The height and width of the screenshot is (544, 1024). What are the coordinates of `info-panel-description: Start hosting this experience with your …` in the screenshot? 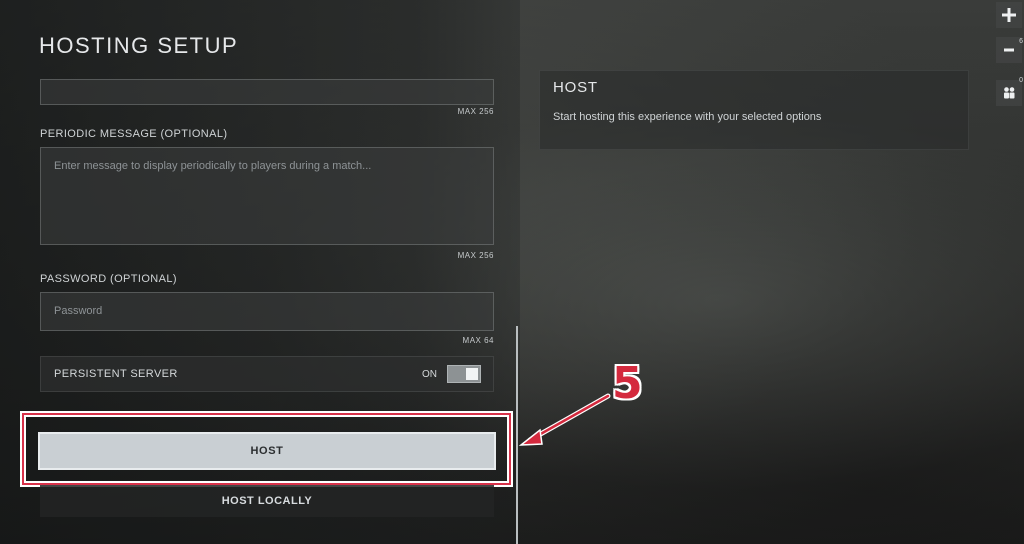 It's located at (687, 117).